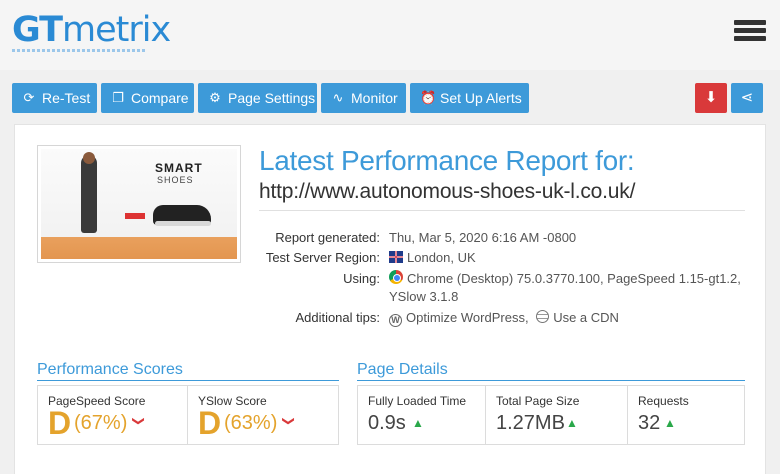  What do you see at coordinates (60, 423) in the screenshot?
I see `pagespeed-grade: D` at bounding box center [60, 423].